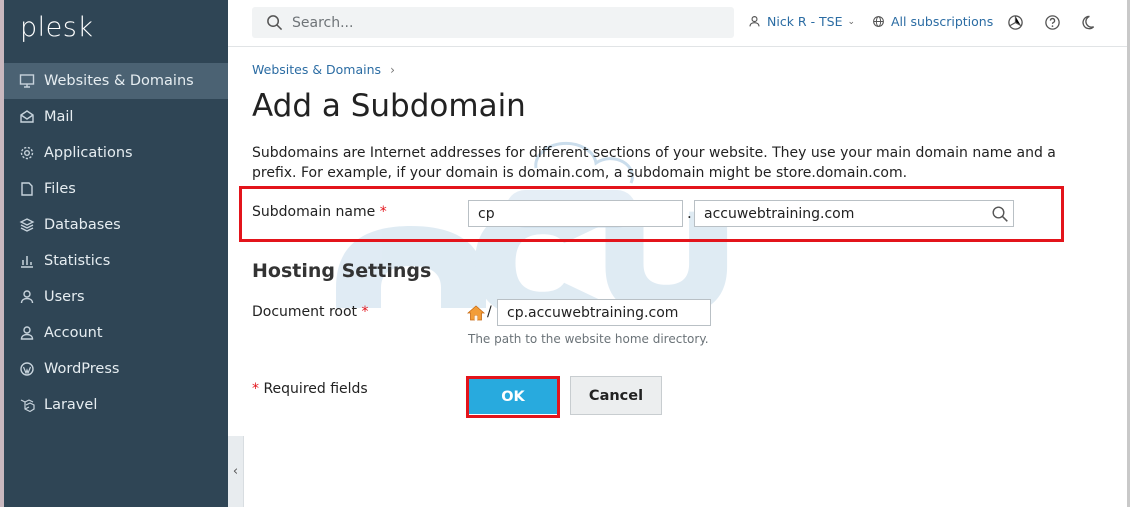 This screenshot has height=507, width=1130. What do you see at coordinates (342, 271) in the screenshot?
I see `hosting-settings-title: Hosting Settings` at bounding box center [342, 271].